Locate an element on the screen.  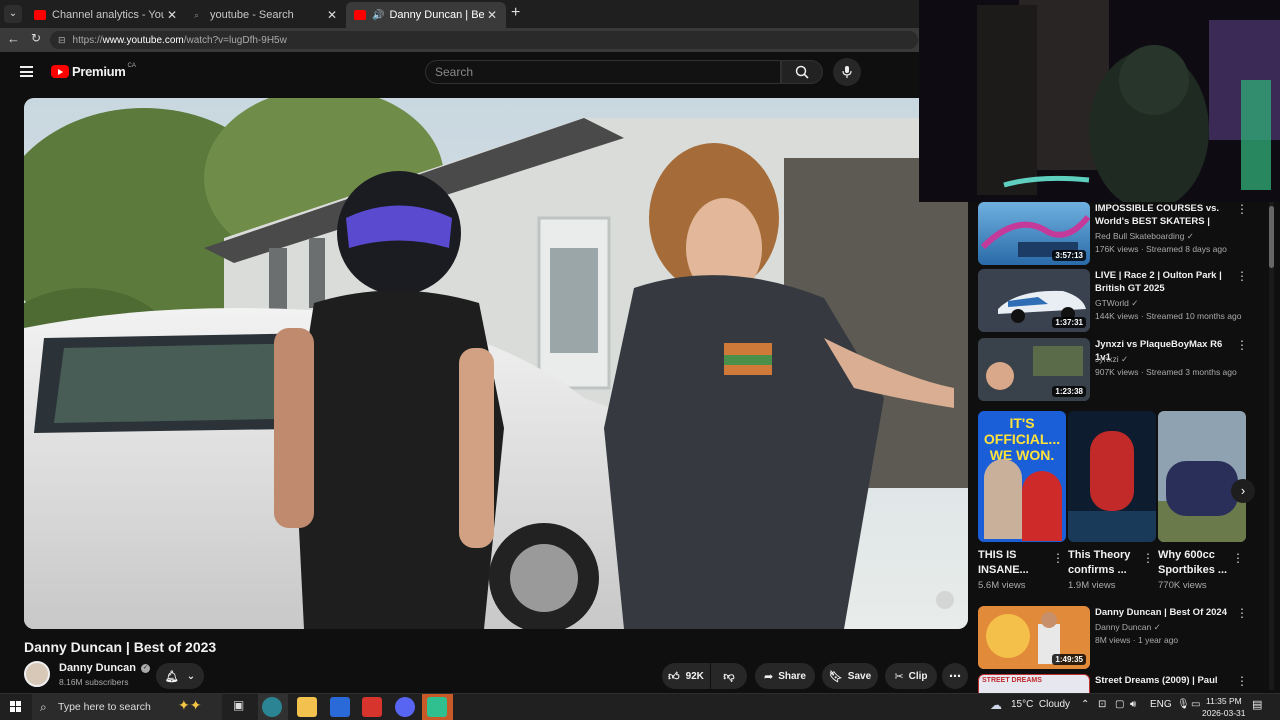
like-count: 92K is located at coordinates (694, 676).